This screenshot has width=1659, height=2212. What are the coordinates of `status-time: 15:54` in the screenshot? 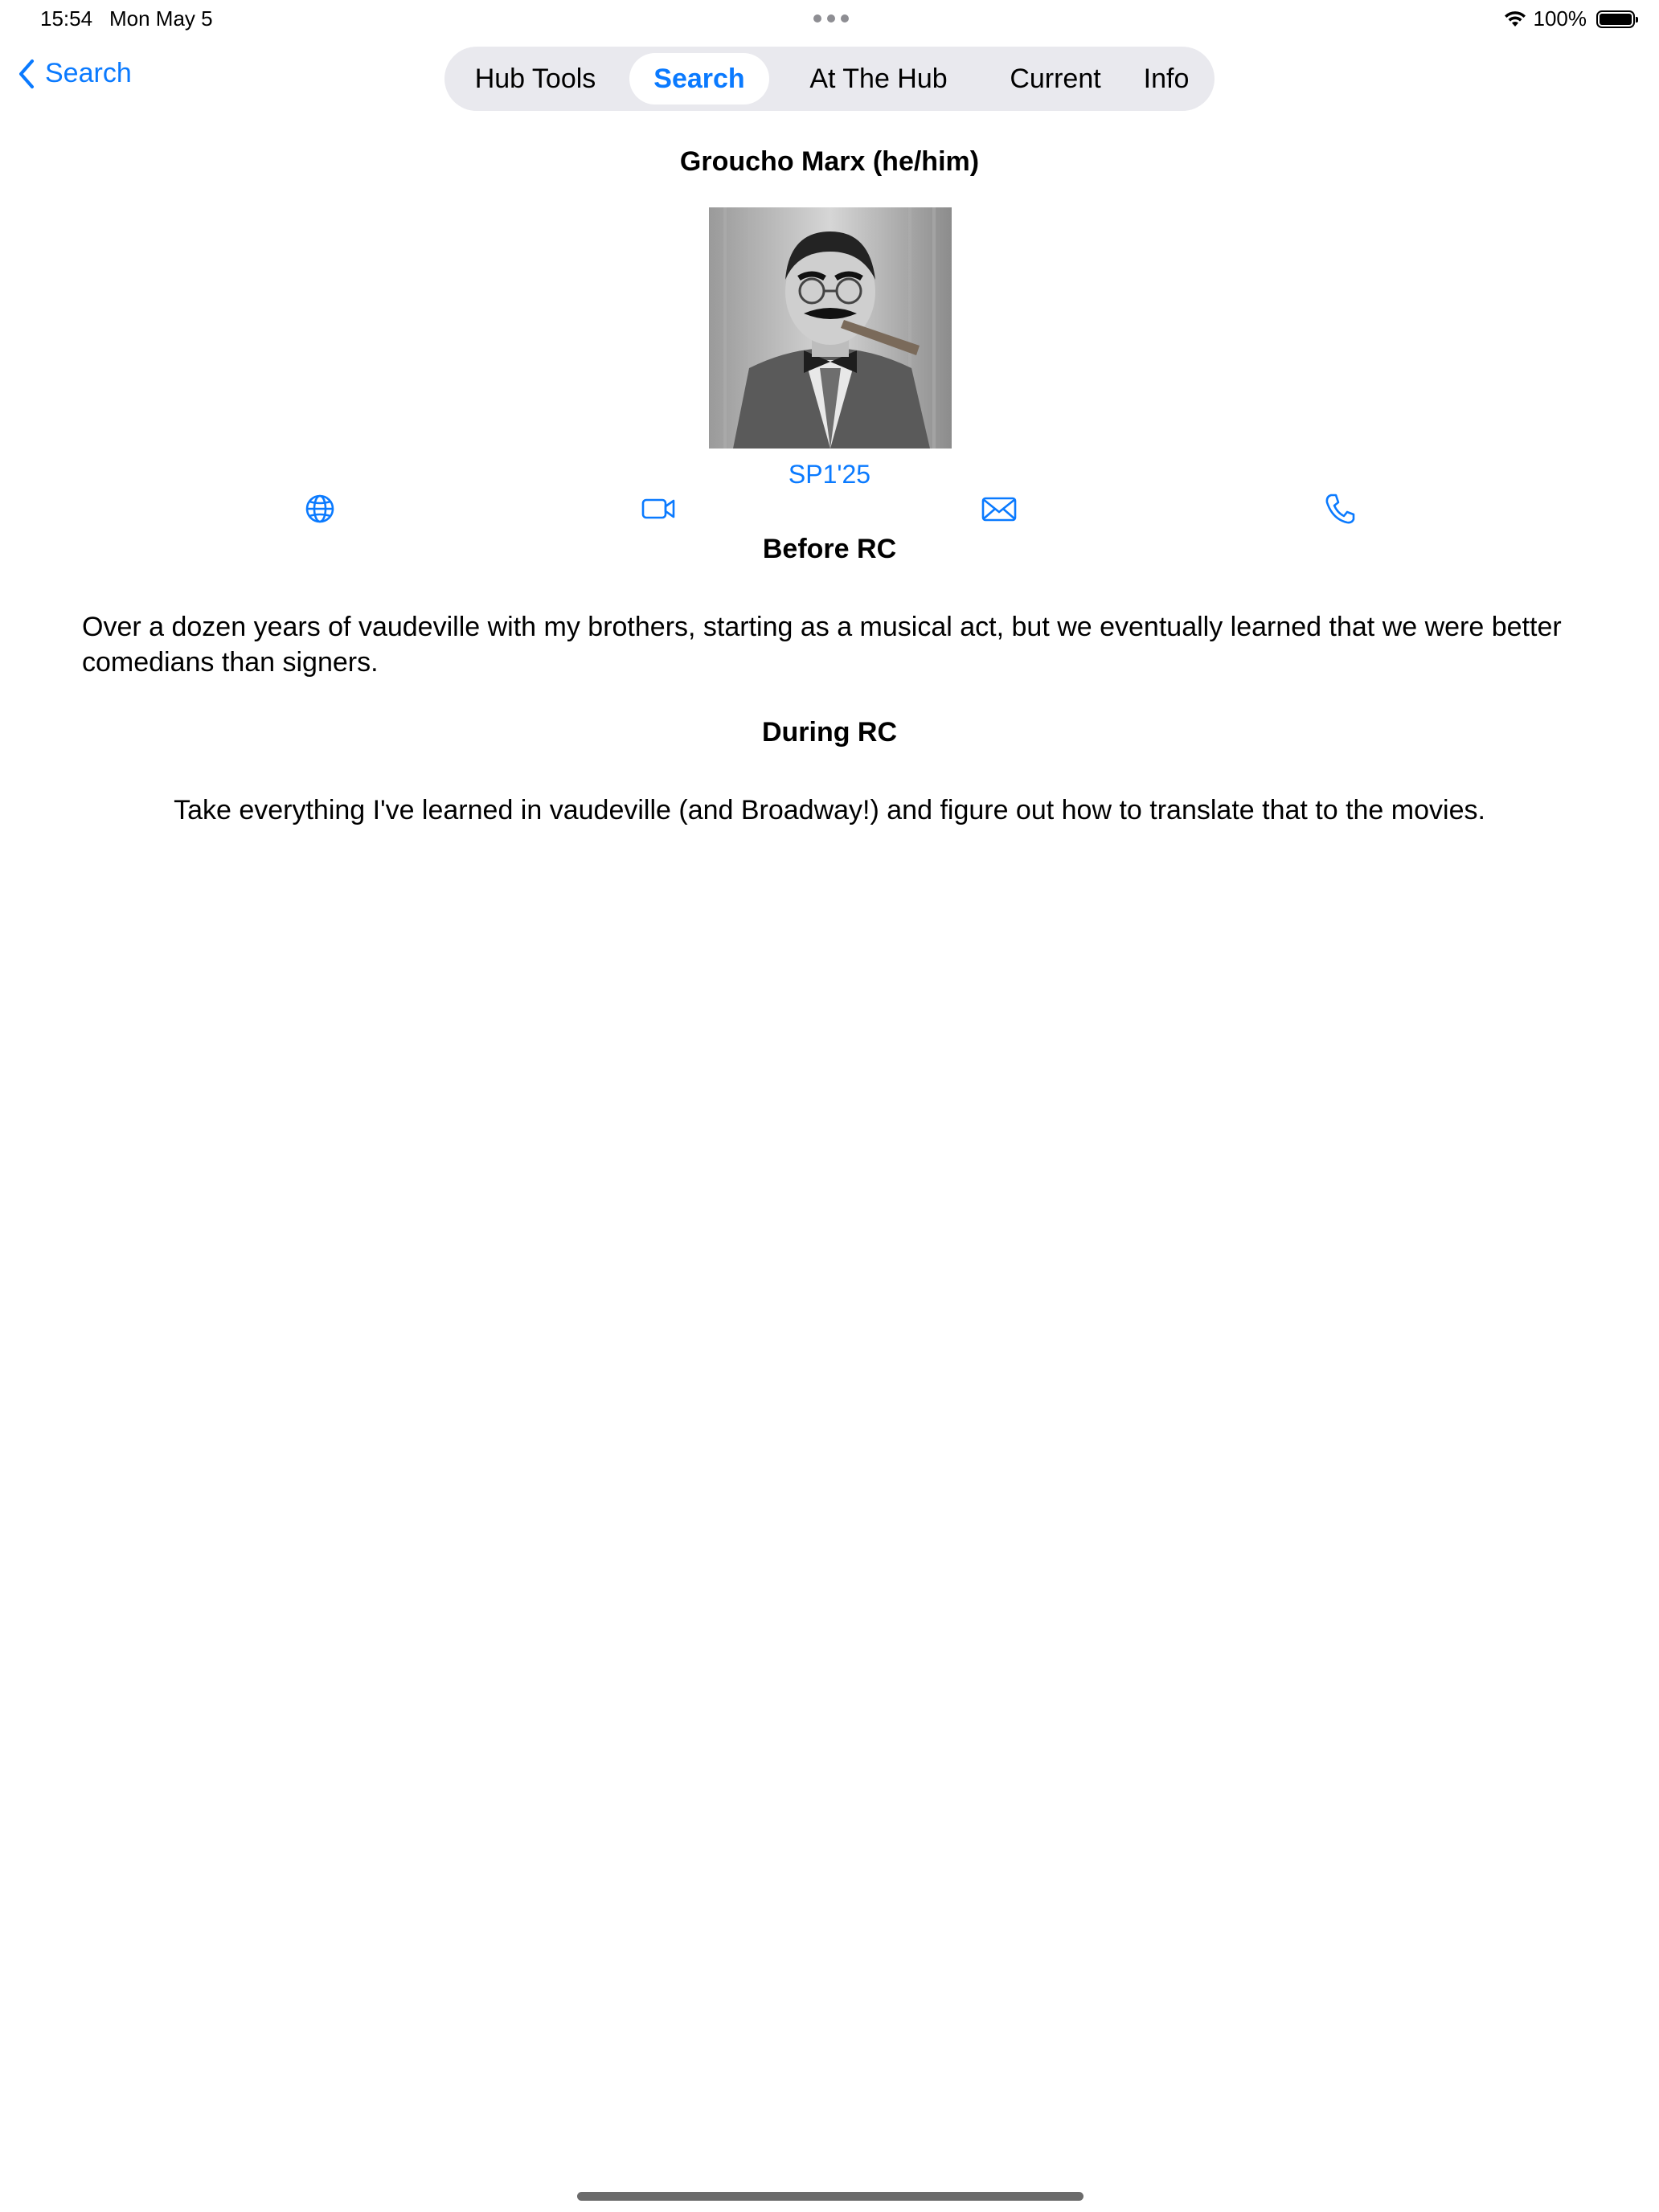 It's located at (66, 18).